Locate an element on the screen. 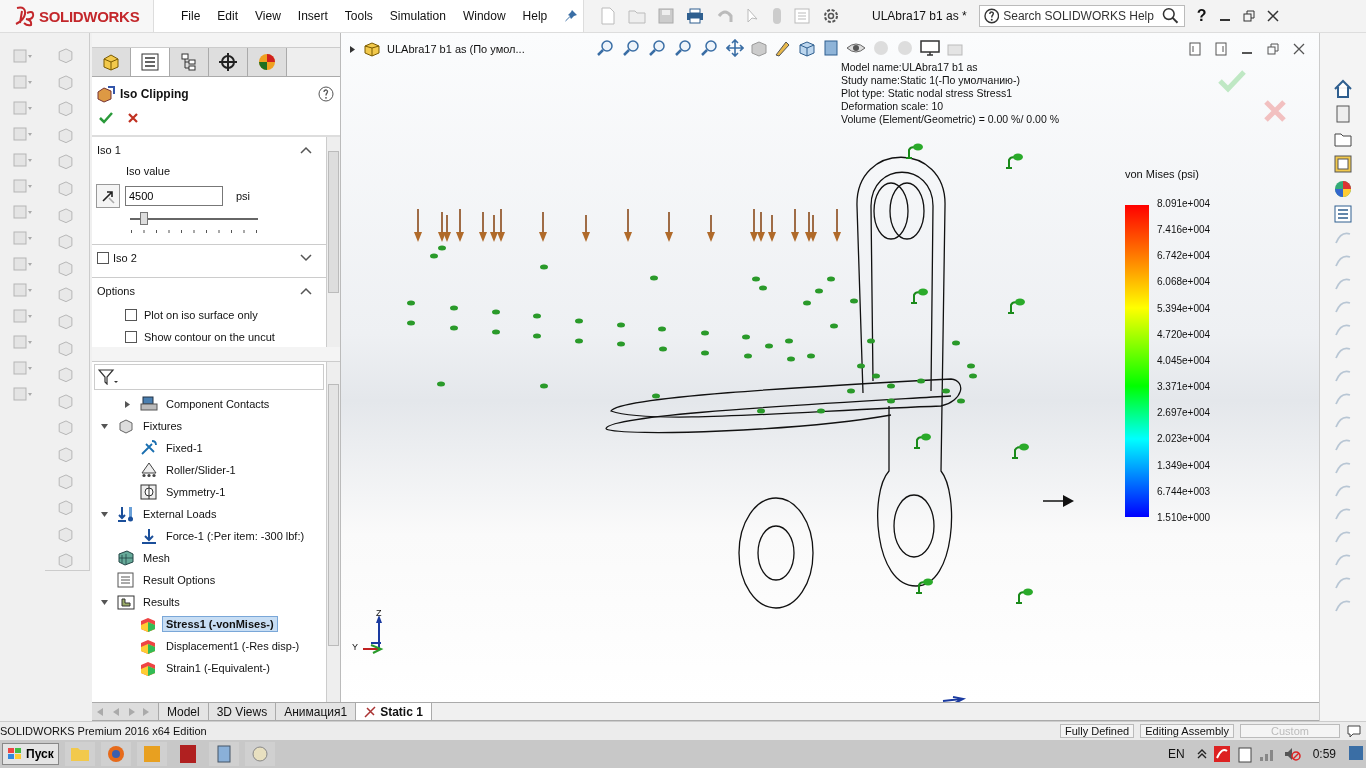 This screenshot has height=768, width=1366. chat-icon is located at coordinates (1354, 731).